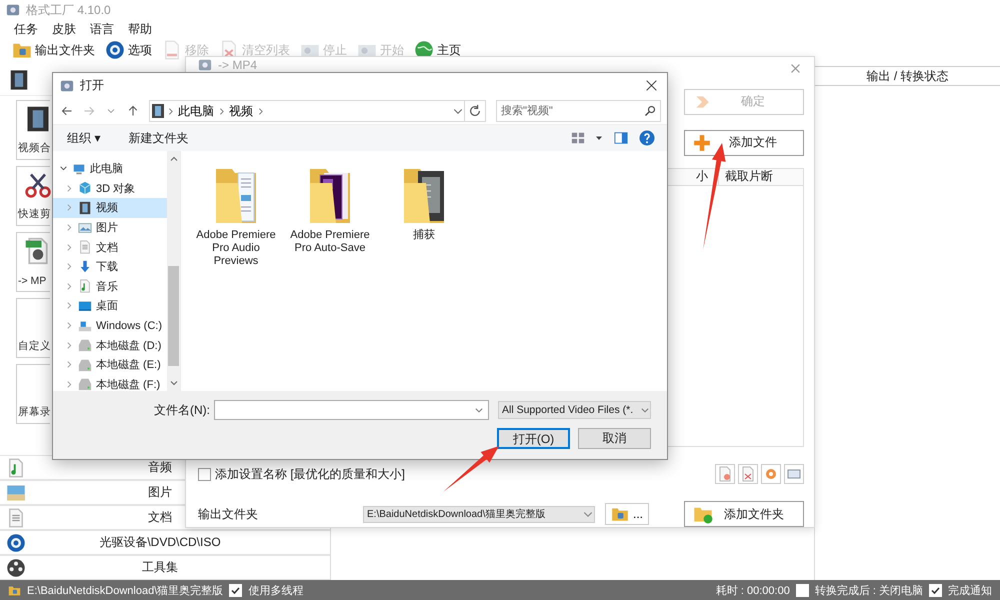 This screenshot has width=1000, height=600. I want to click on column-header: 小, so click(702, 176).